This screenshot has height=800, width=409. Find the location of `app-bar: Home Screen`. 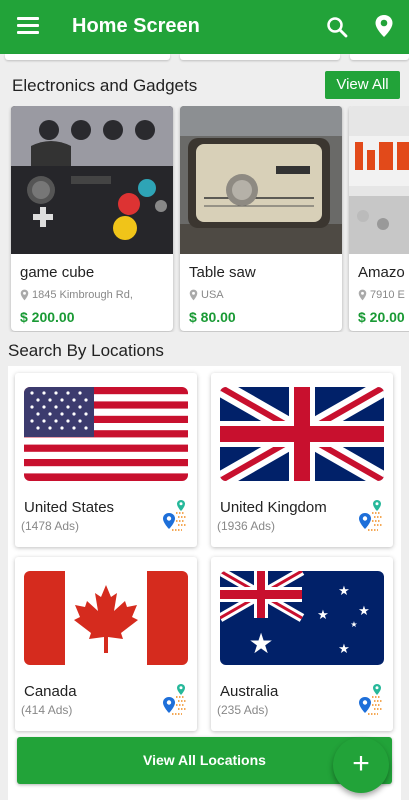

app-bar: Home Screen is located at coordinates (204, 27).